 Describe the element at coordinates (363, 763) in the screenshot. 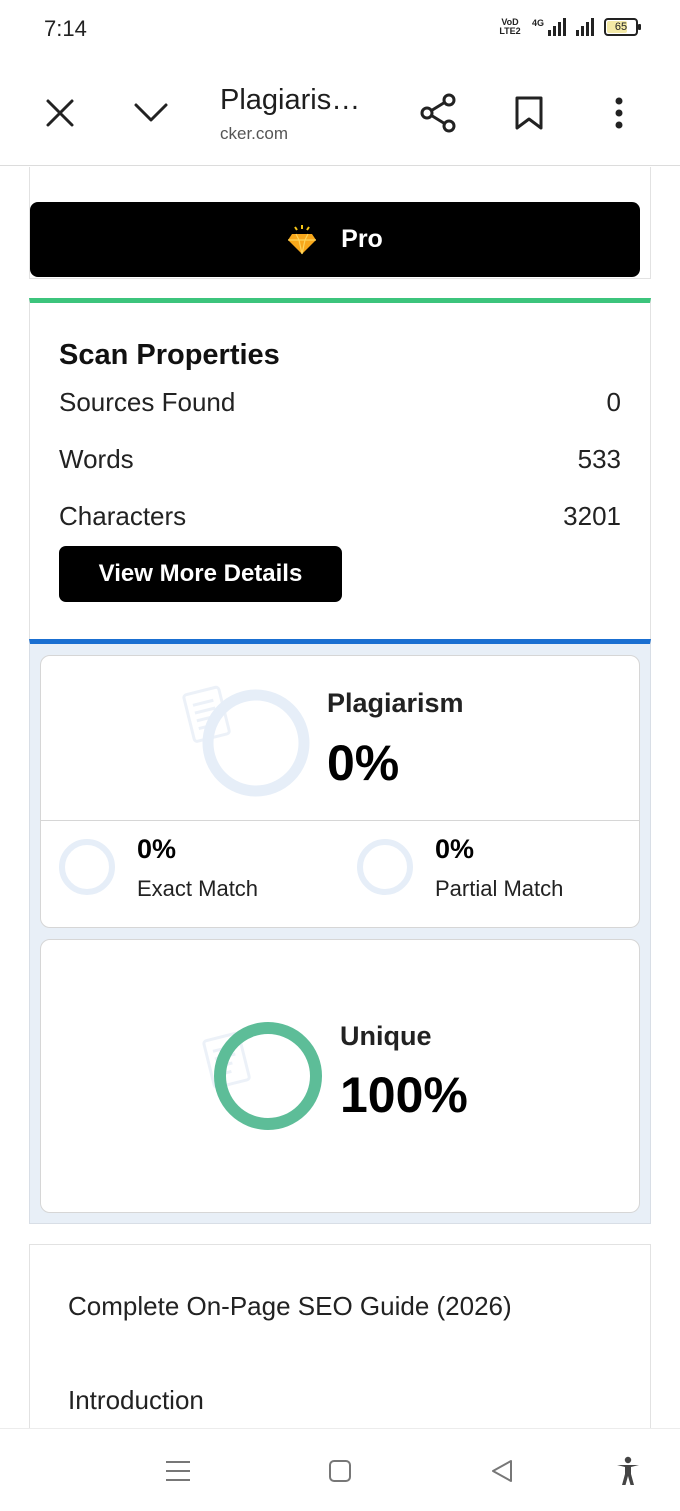

I see `plagiarism-value: 0%` at that location.